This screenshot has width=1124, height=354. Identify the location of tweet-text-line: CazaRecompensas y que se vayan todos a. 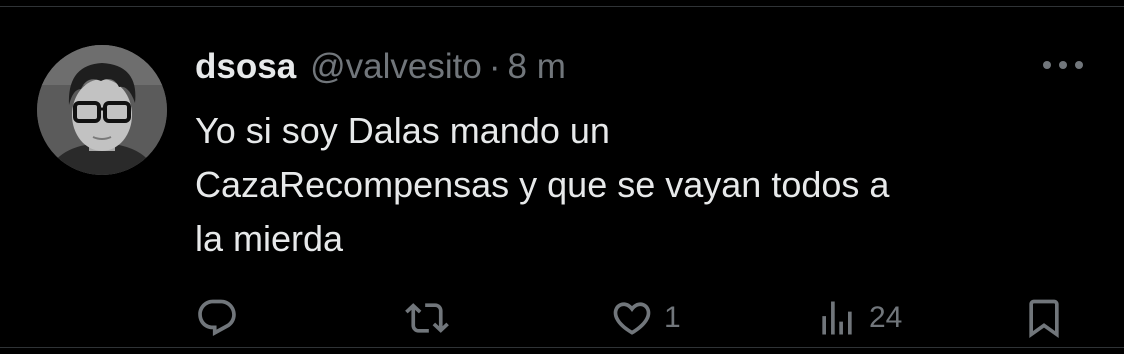
(542, 184).